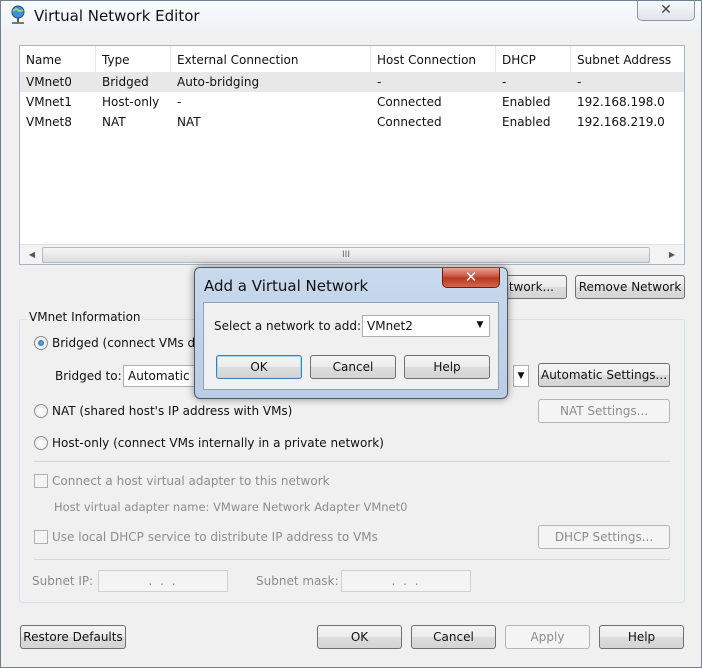  What do you see at coordinates (32, 255) in the screenshot?
I see `scroll-left-icon: ◀` at bounding box center [32, 255].